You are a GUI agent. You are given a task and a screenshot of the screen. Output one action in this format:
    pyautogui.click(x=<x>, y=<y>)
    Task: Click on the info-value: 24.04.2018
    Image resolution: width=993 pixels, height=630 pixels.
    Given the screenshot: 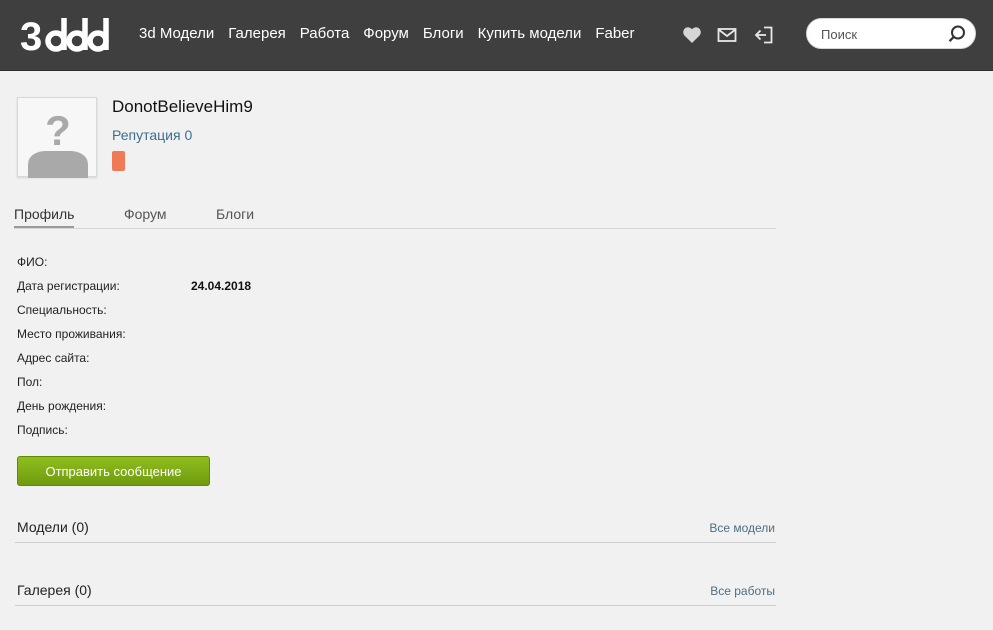 What is the action you would take?
    pyautogui.click(x=221, y=286)
    